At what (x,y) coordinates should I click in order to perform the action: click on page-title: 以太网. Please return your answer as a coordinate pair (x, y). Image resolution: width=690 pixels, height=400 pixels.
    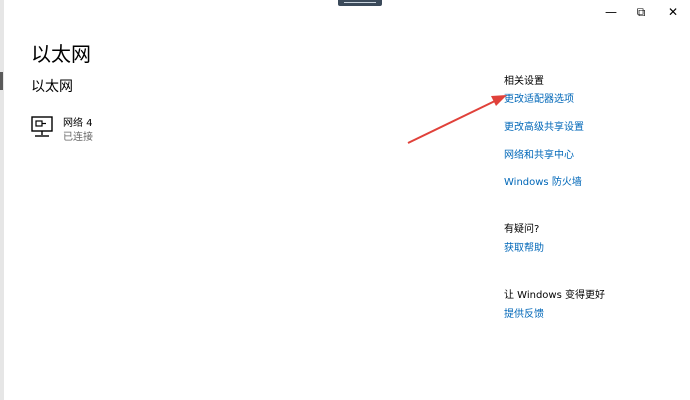
    Looking at the image, I should click on (61, 54).